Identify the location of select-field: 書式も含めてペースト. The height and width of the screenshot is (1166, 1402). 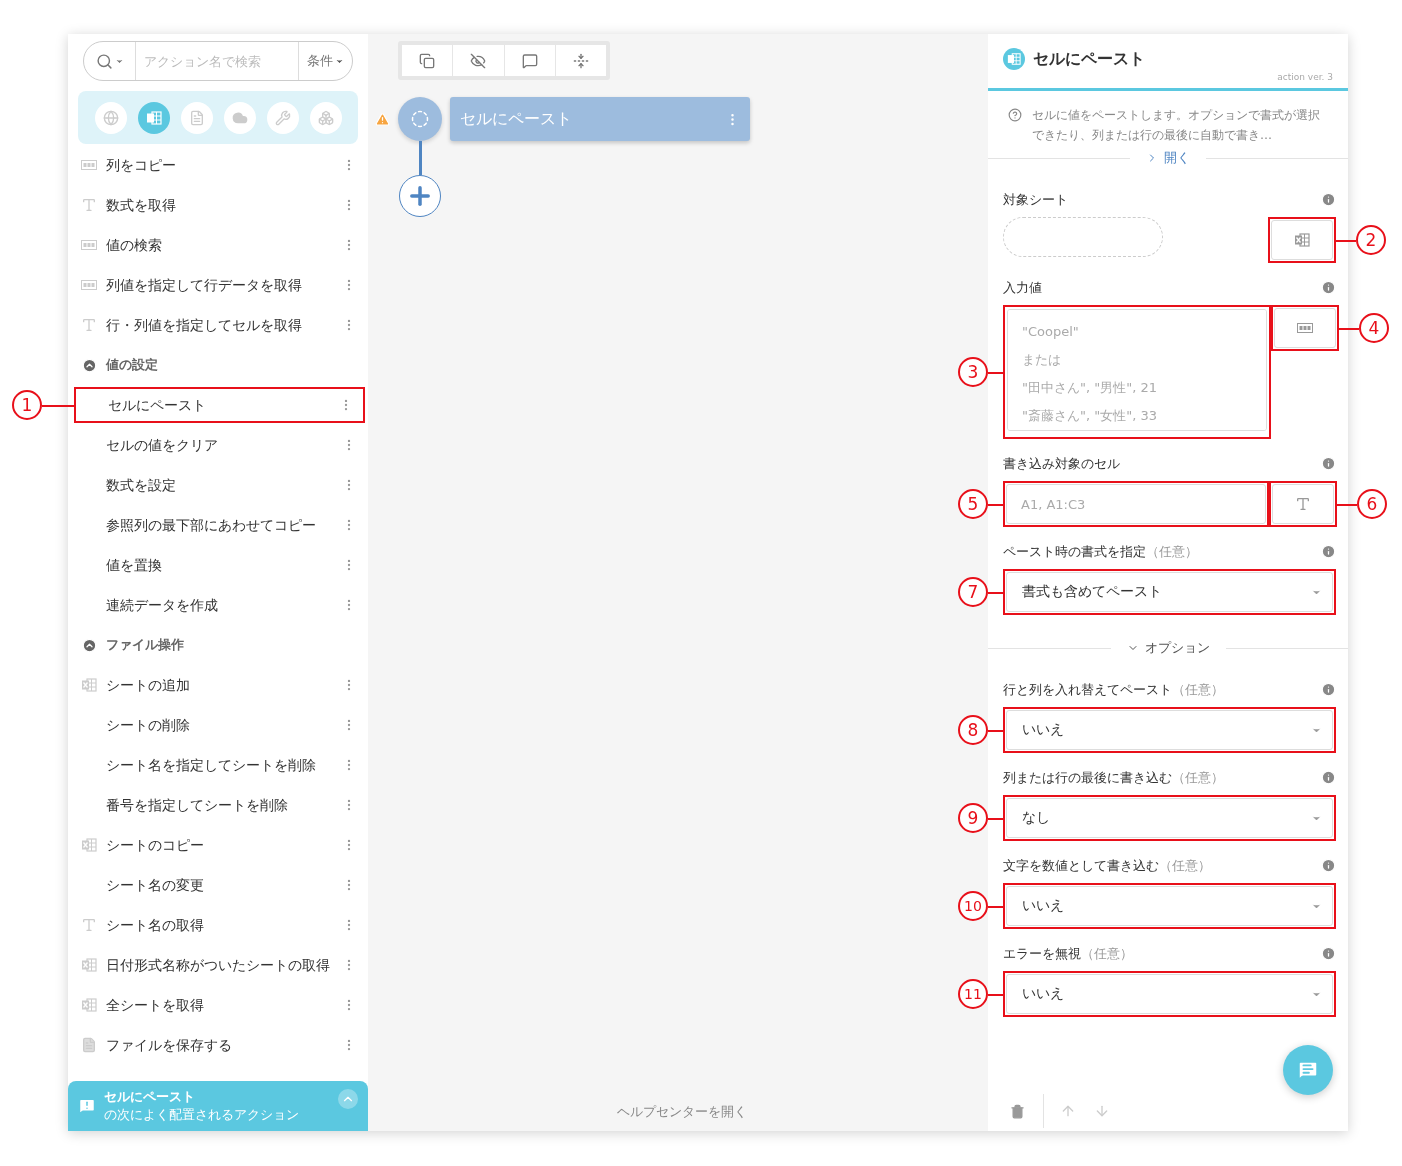
(1169, 592).